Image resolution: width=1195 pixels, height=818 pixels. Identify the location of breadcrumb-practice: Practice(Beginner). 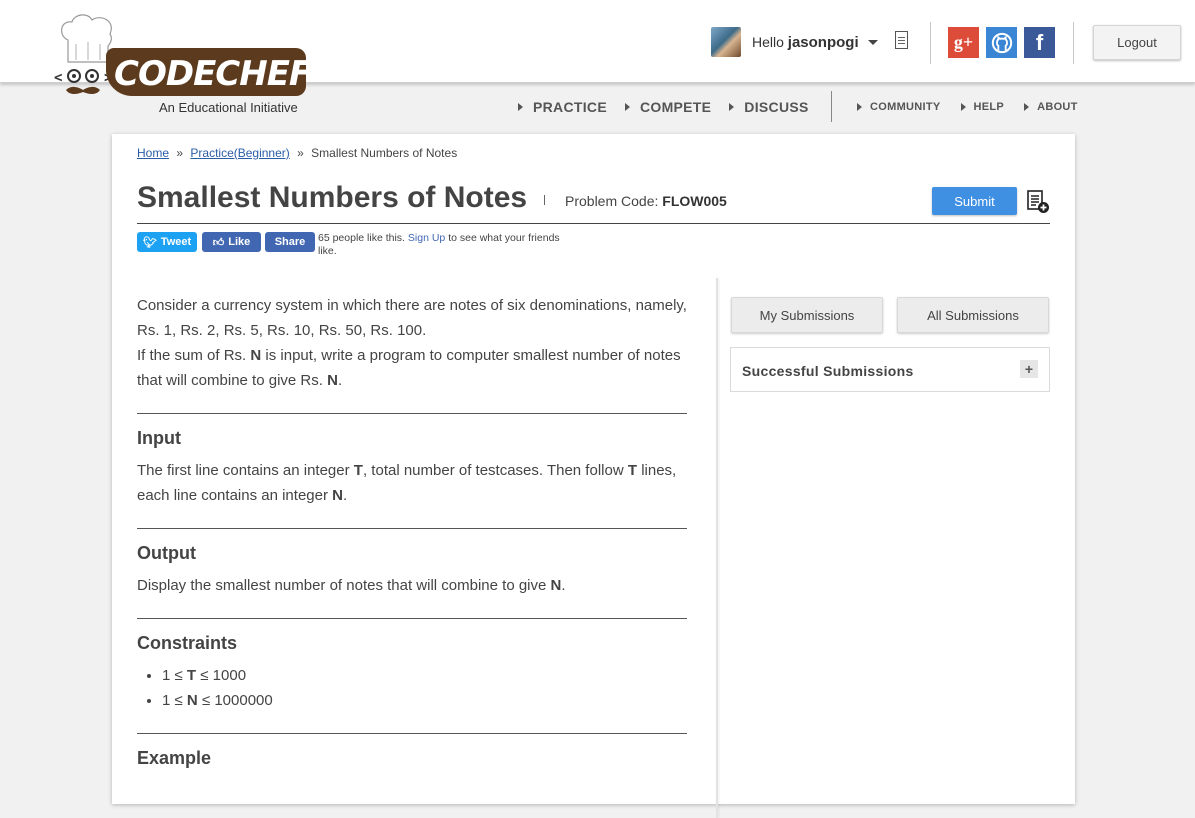
(239, 153).